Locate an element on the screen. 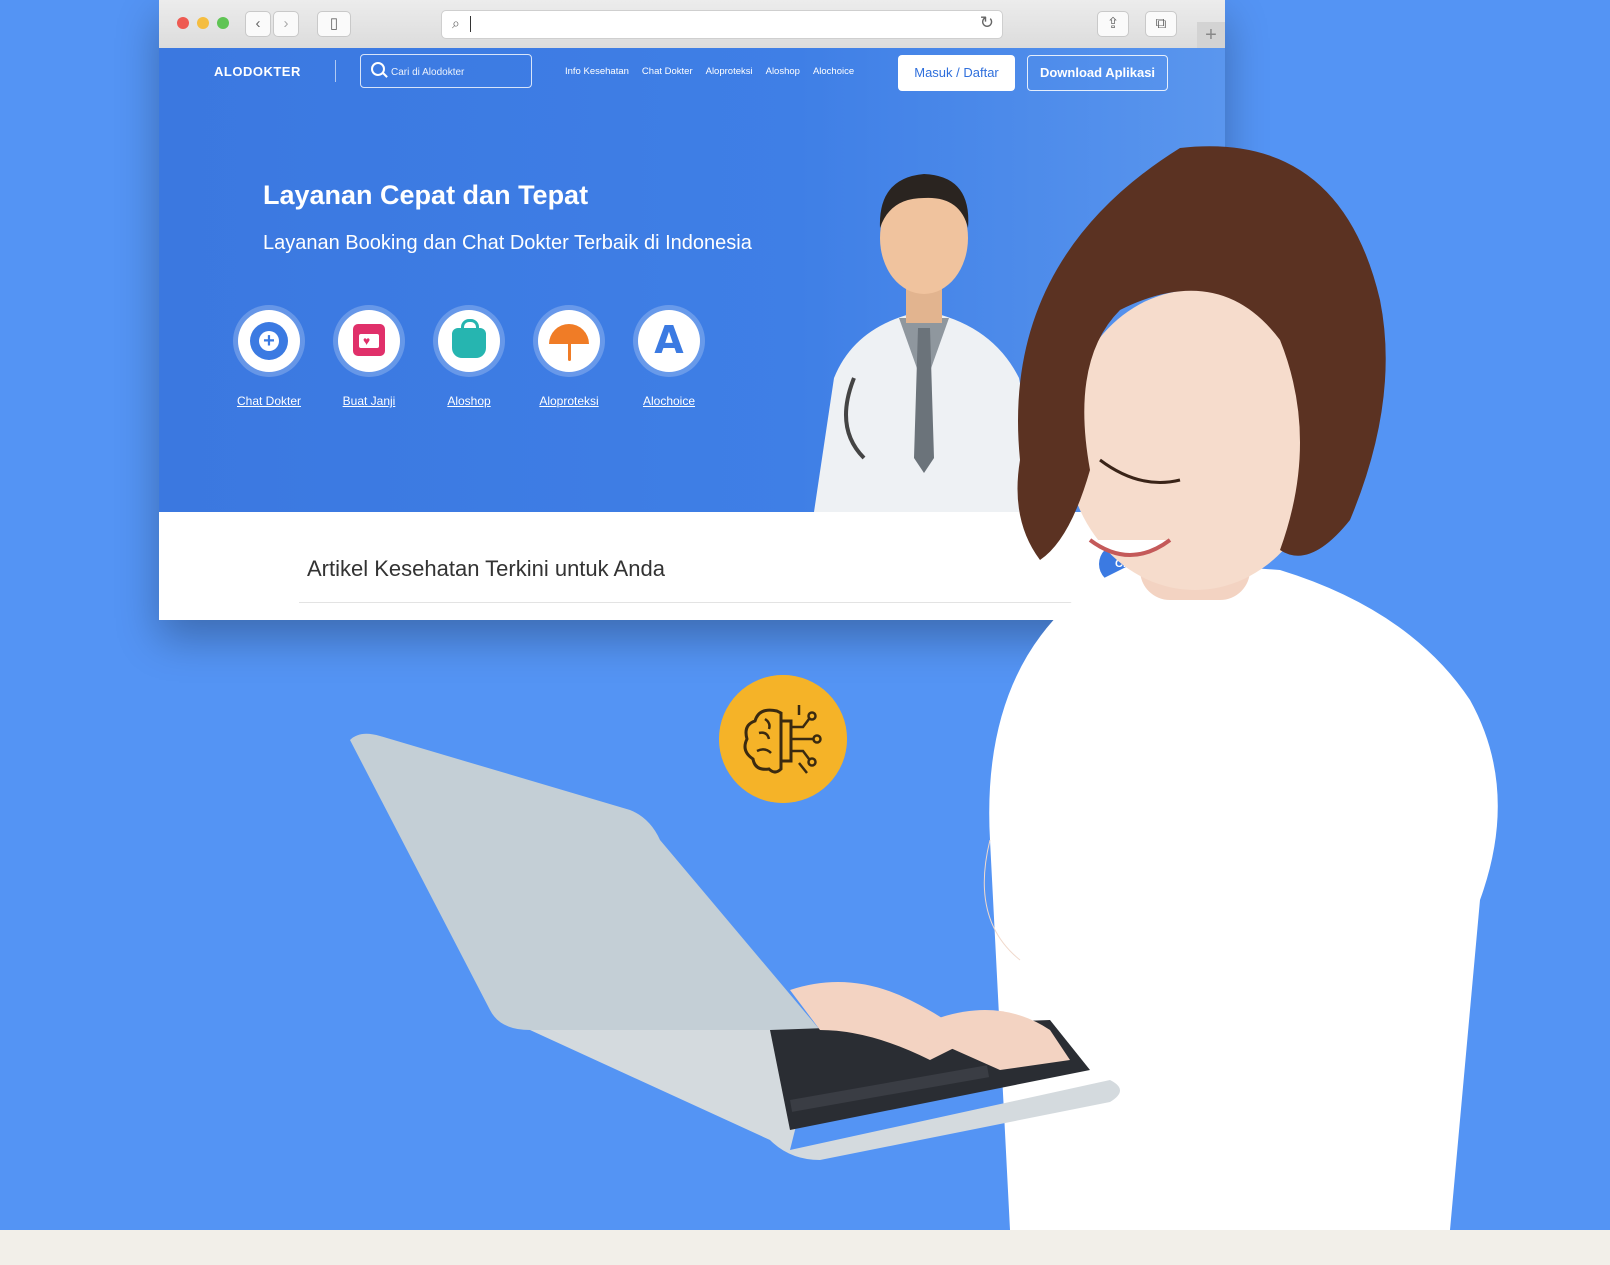 Image resolution: width=1610 pixels, height=1265 pixels. article-divider is located at coordinates (699, 602).